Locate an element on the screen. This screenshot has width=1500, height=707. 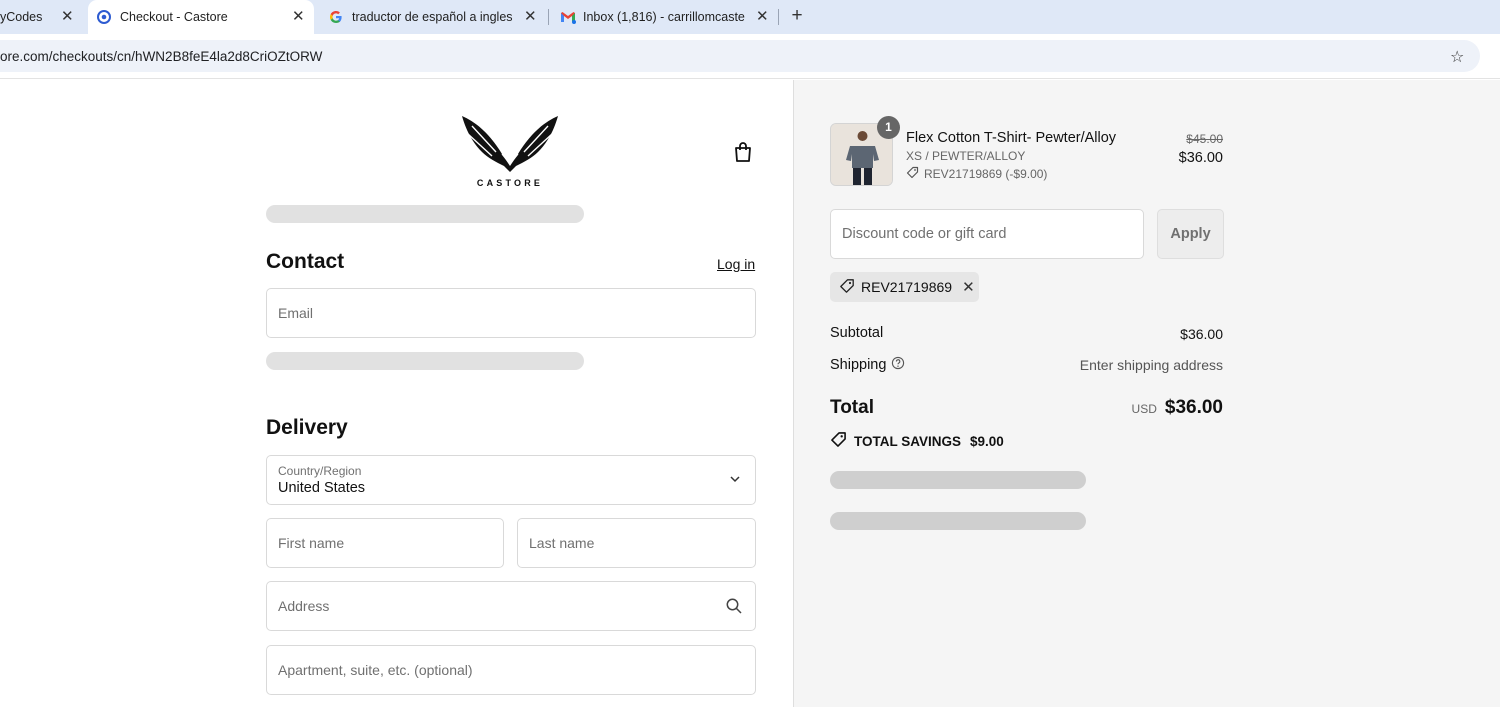
country-label: Country/Region is located at coordinates (320, 471).